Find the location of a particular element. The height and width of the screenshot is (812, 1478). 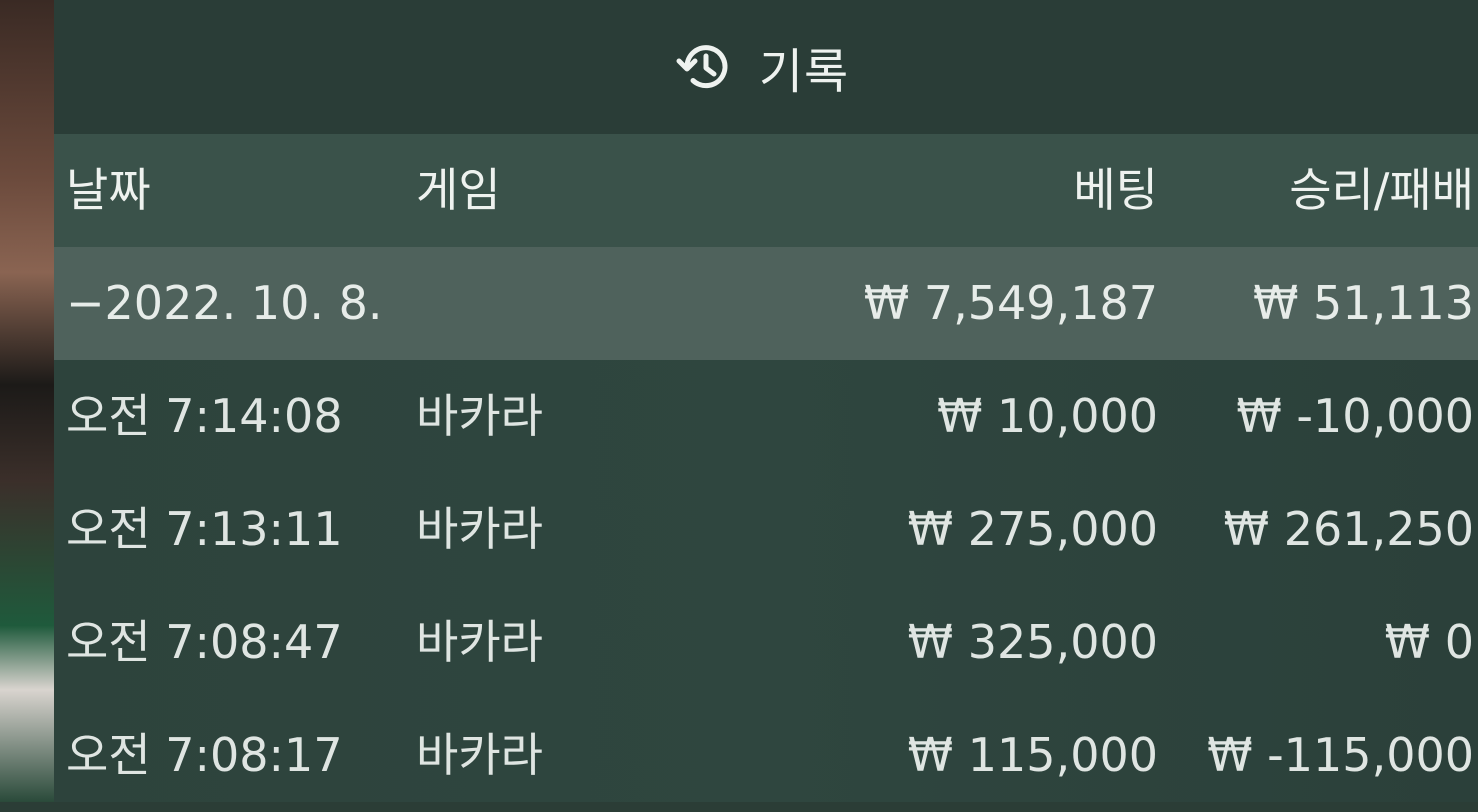

background-video is located at coordinates (27, 401).